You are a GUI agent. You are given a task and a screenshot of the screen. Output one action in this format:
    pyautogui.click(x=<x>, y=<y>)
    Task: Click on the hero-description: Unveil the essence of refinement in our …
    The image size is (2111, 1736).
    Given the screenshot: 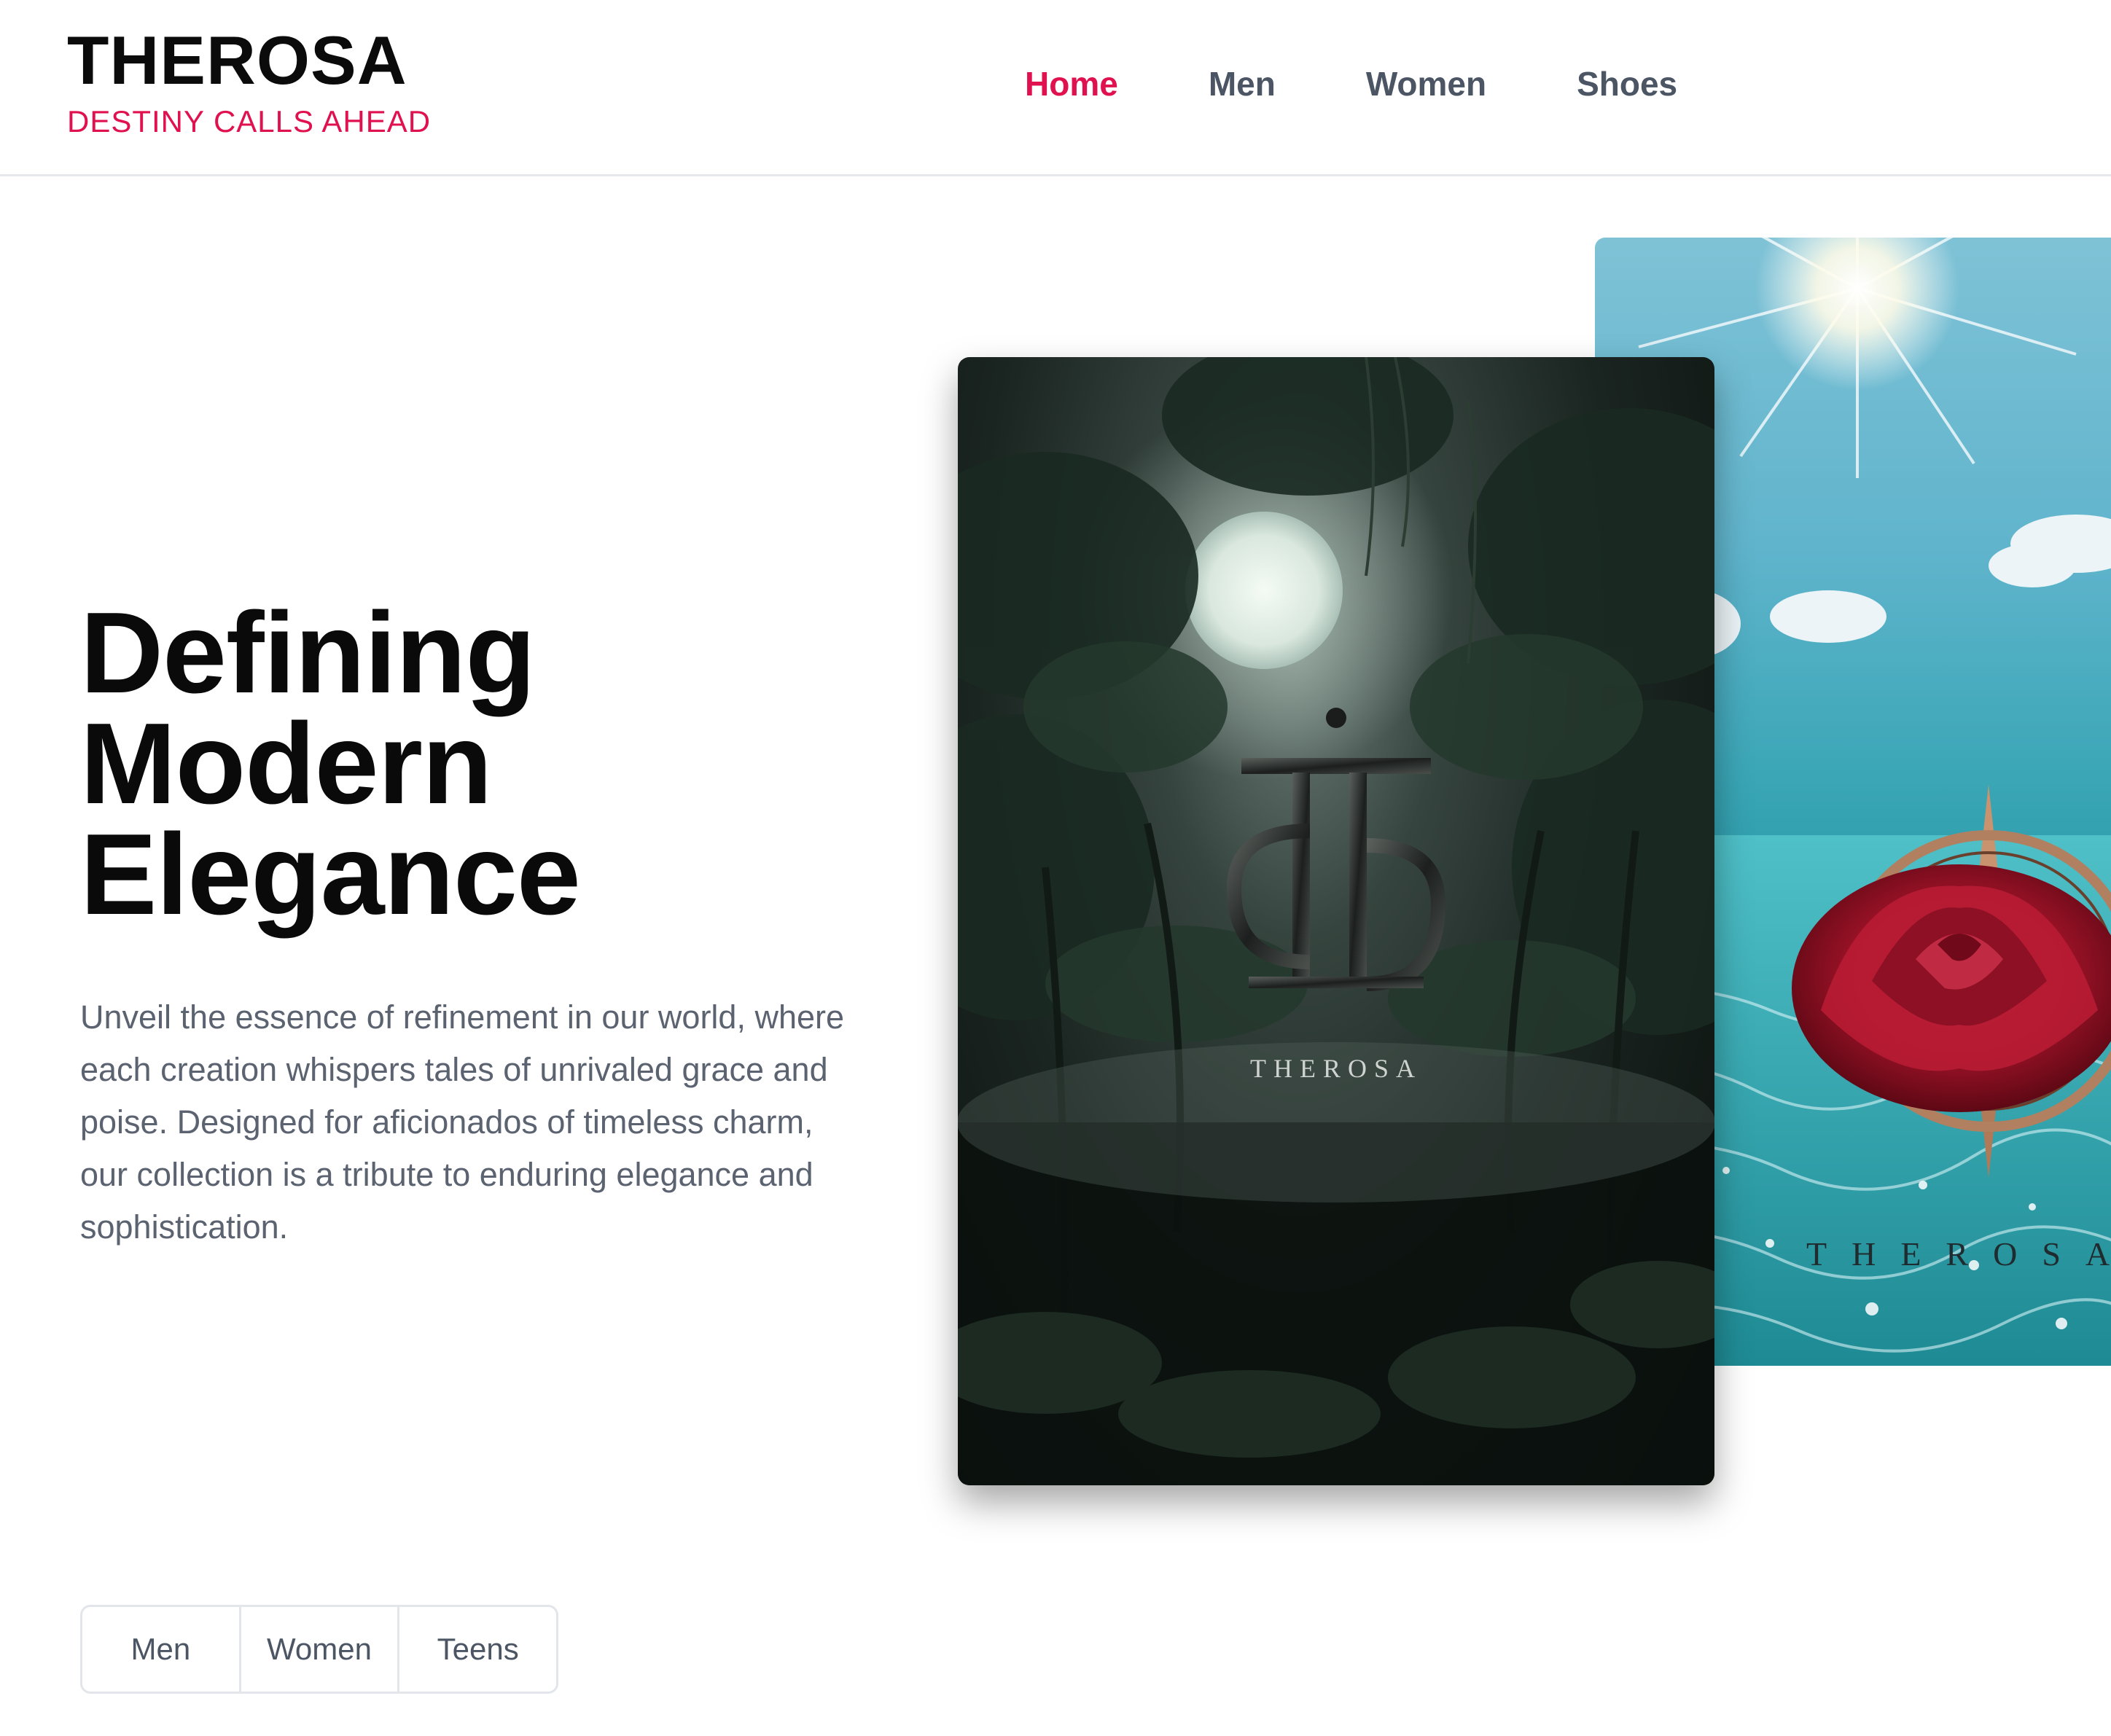 What is the action you would take?
    pyautogui.click(x=462, y=1122)
    